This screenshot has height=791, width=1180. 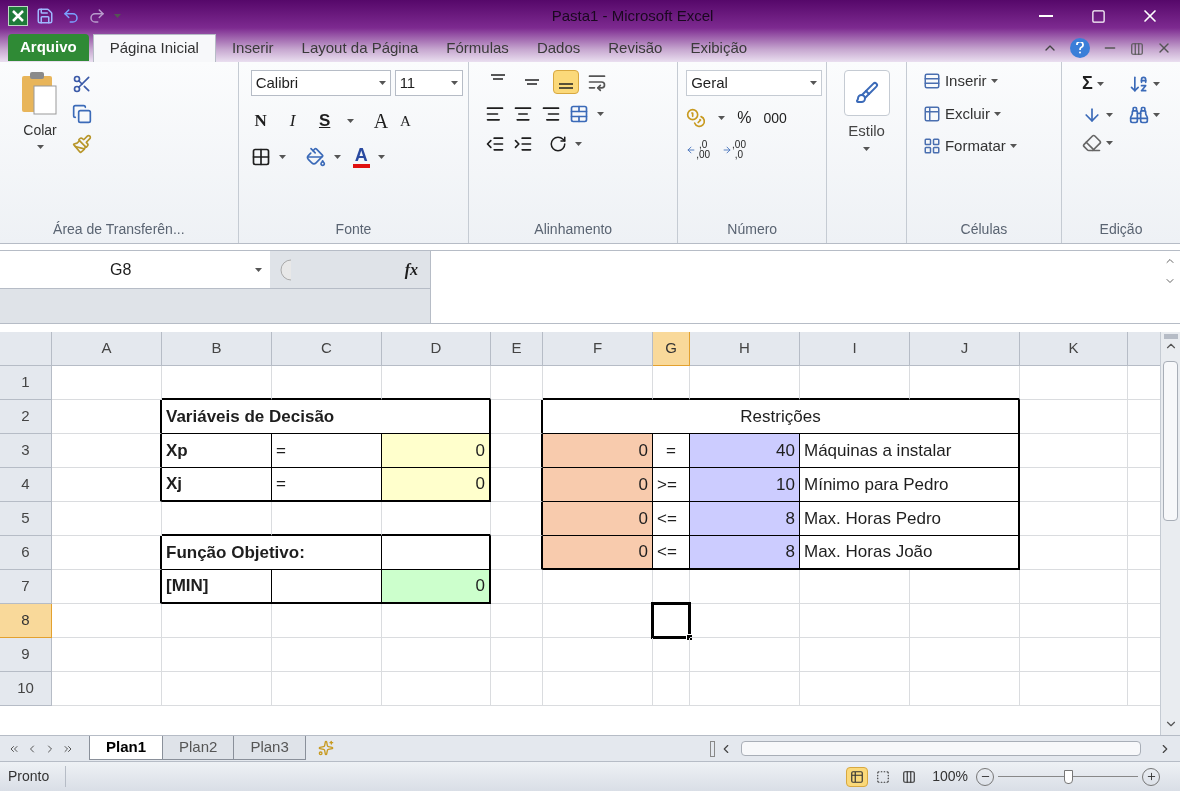 What do you see at coordinates (126, 748) in the screenshot?
I see `sheet-tab: Plan1` at bounding box center [126, 748].